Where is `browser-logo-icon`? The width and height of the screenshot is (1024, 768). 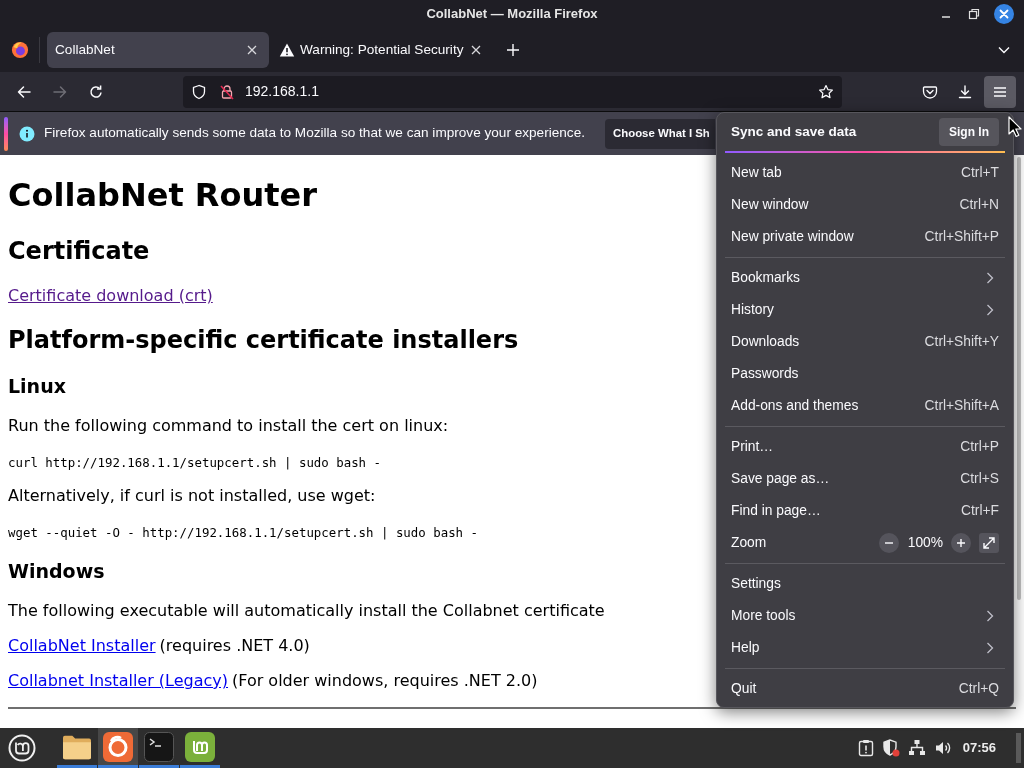 browser-logo-icon is located at coordinates (20, 50).